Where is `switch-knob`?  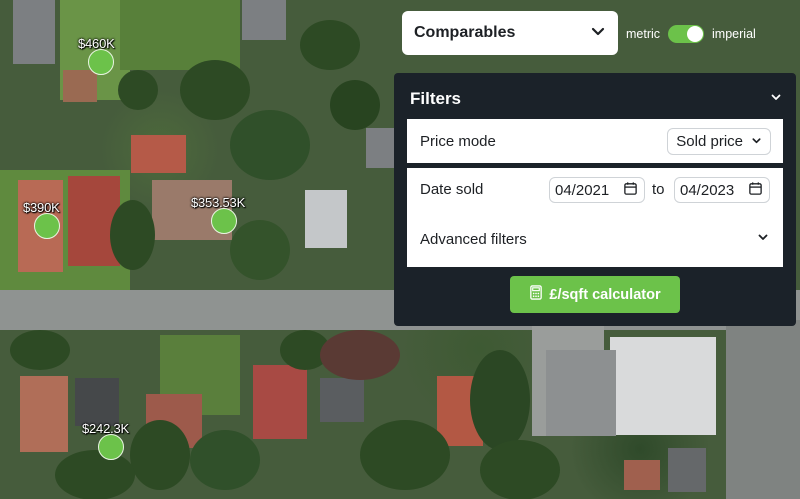 switch-knob is located at coordinates (695, 34).